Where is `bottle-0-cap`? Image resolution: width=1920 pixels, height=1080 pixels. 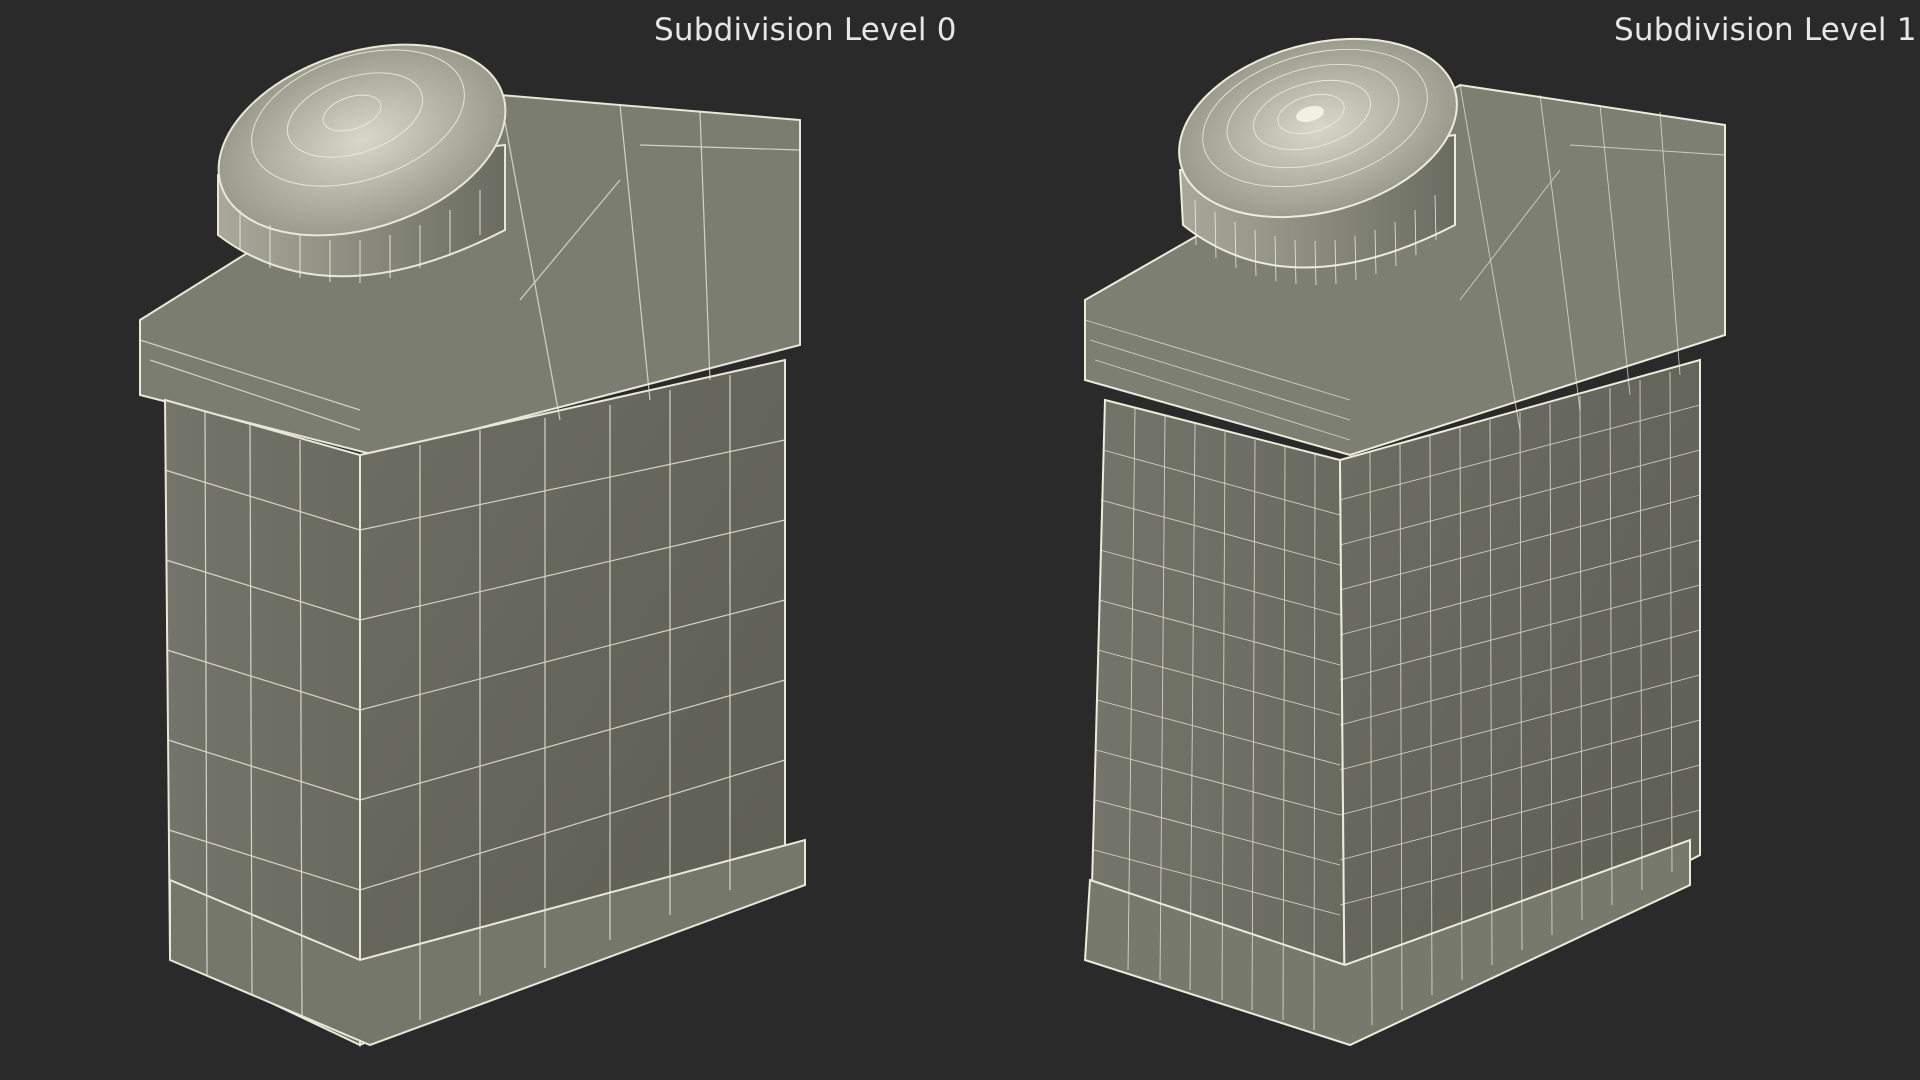
bottle-0-cap is located at coordinates (362, 163).